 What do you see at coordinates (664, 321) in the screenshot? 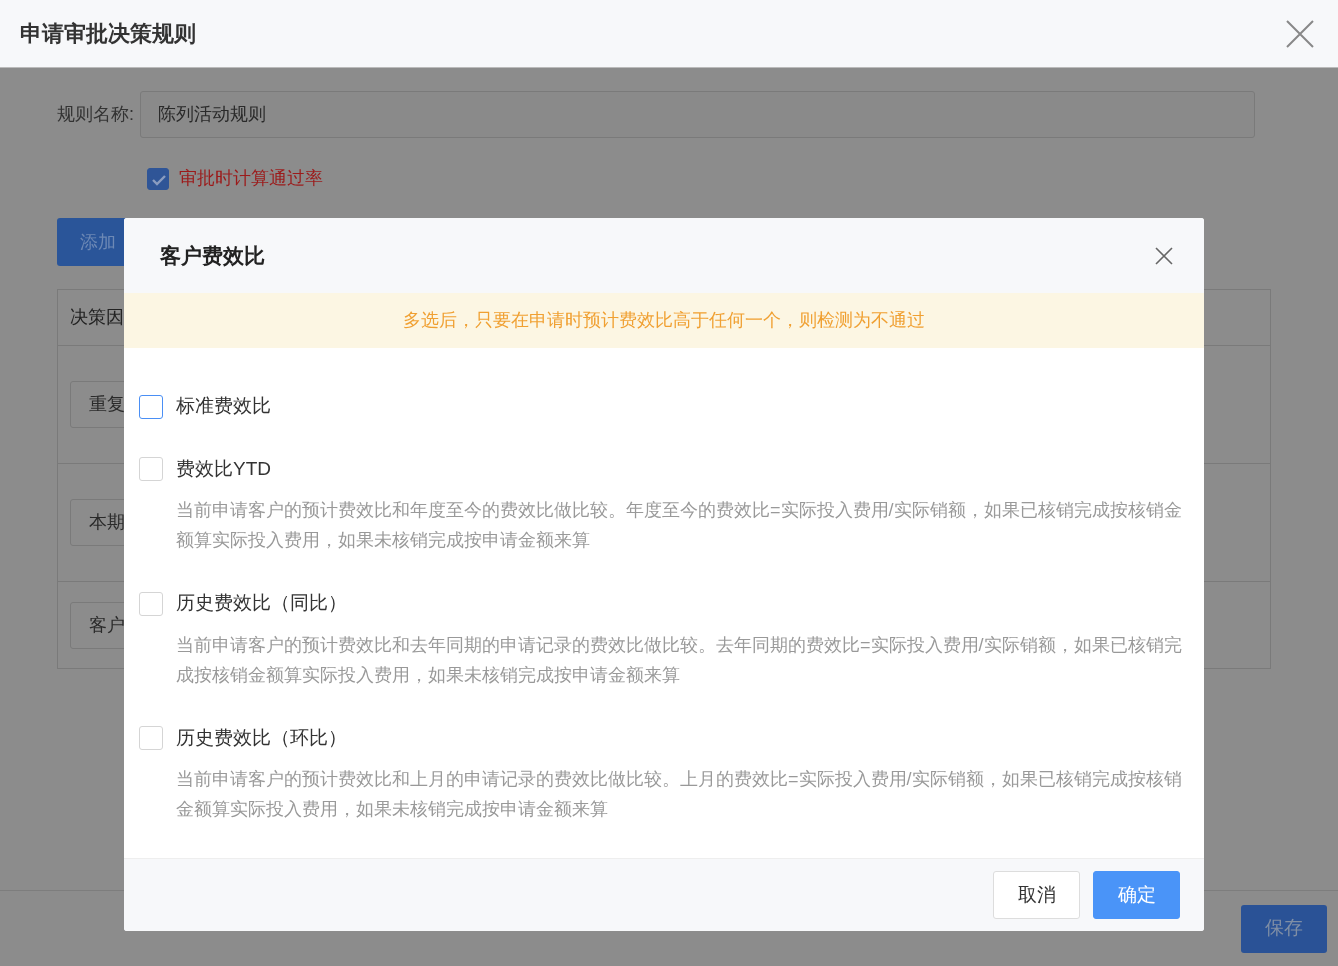
I see `notice-text: 多选后，只要在申请时预计费效比高于任何一个，则检测为不通过` at bounding box center [664, 321].